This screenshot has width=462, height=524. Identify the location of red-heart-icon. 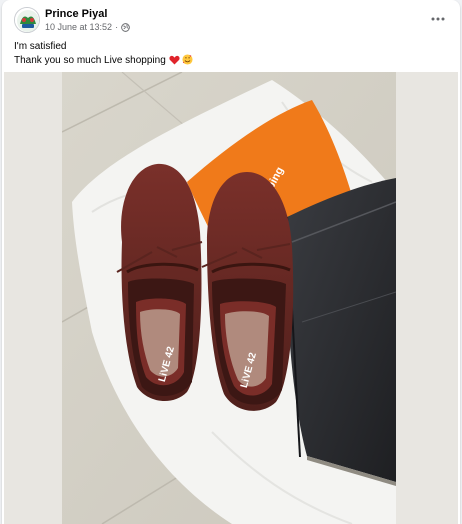
(174, 62).